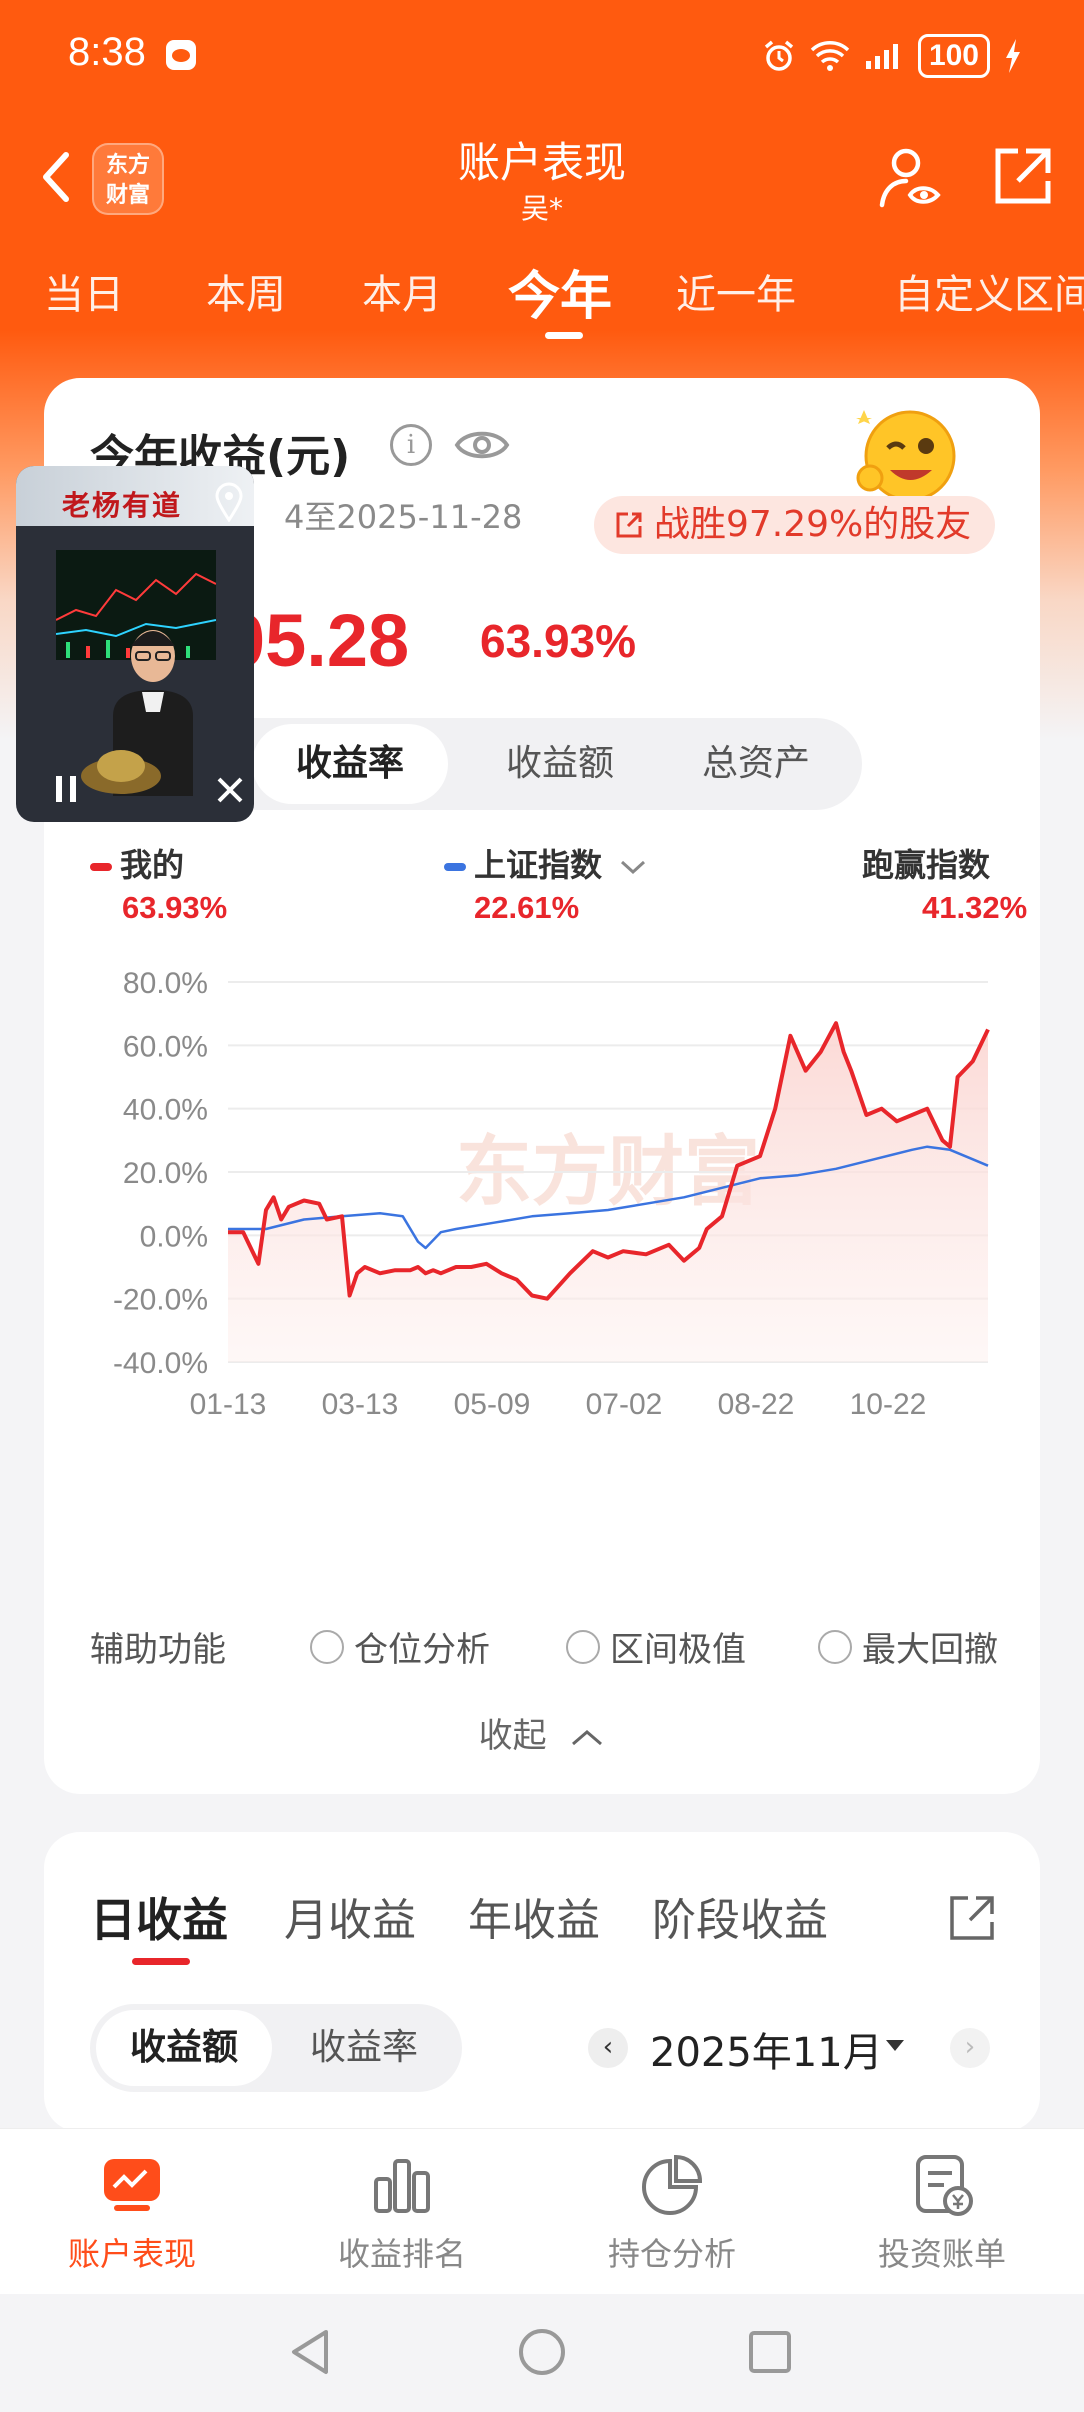 Image resolution: width=1084 pixels, height=2412 pixels. What do you see at coordinates (930, 1650) in the screenshot?
I see `option-label: 最大回撤` at bounding box center [930, 1650].